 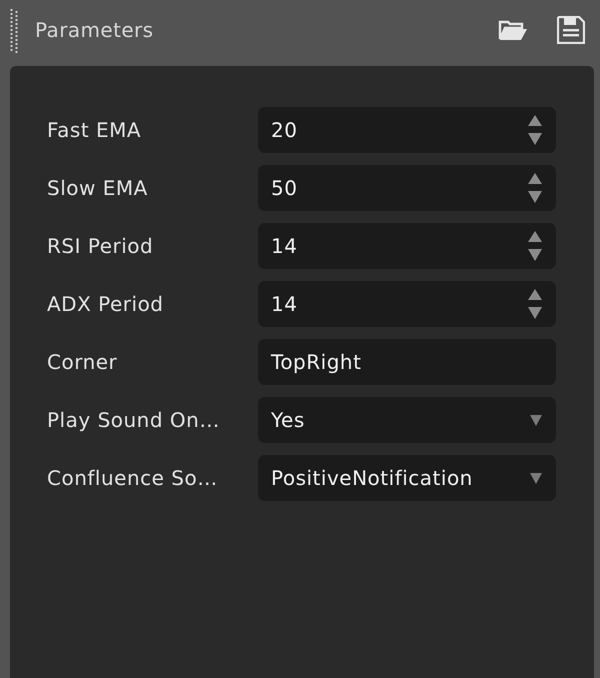 What do you see at coordinates (407, 362) in the screenshot?
I see `text-input: TopRight` at bounding box center [407, 362].